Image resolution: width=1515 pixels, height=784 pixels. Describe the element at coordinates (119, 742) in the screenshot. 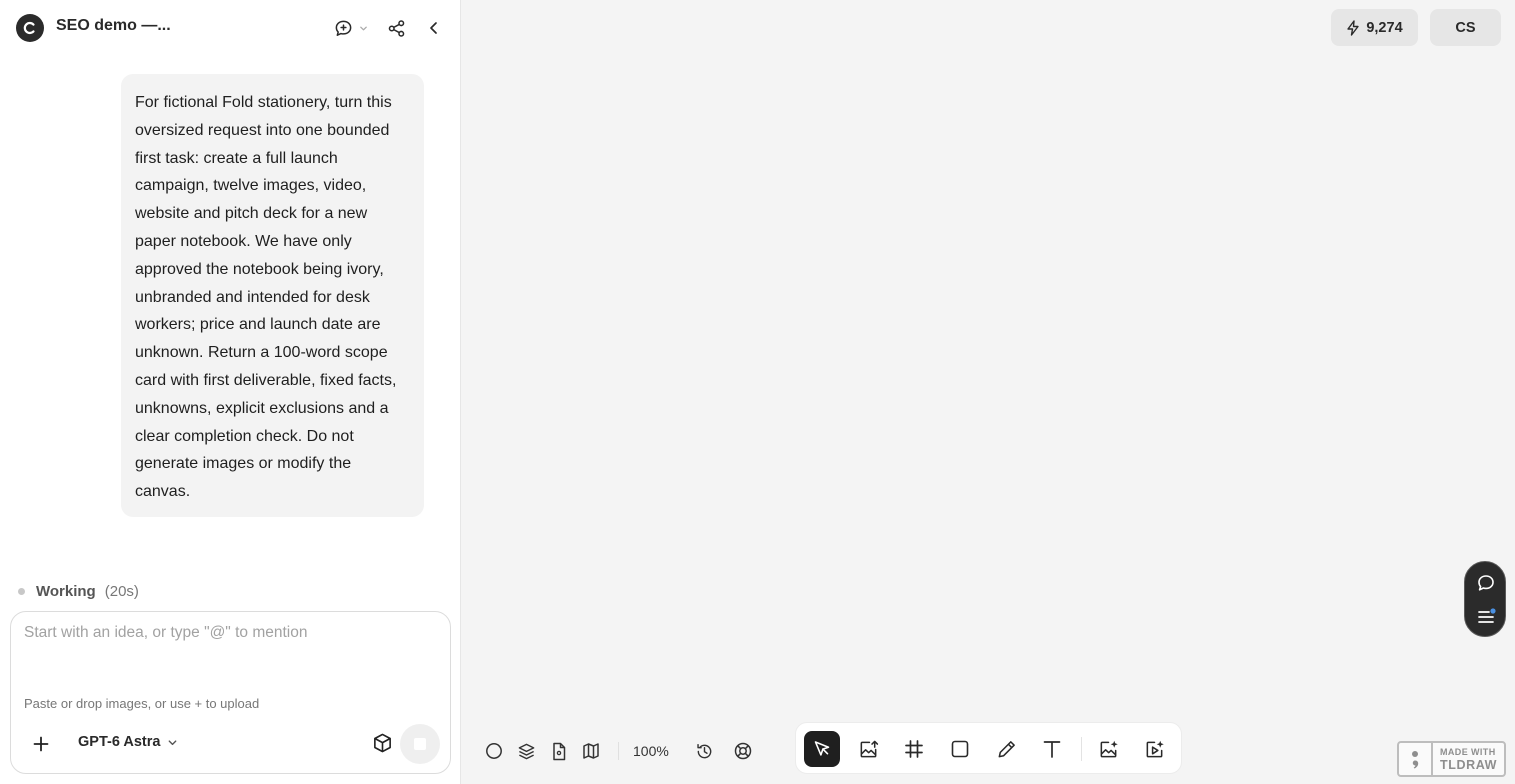

I see `model-name: GPT-6 Astra` at that location.